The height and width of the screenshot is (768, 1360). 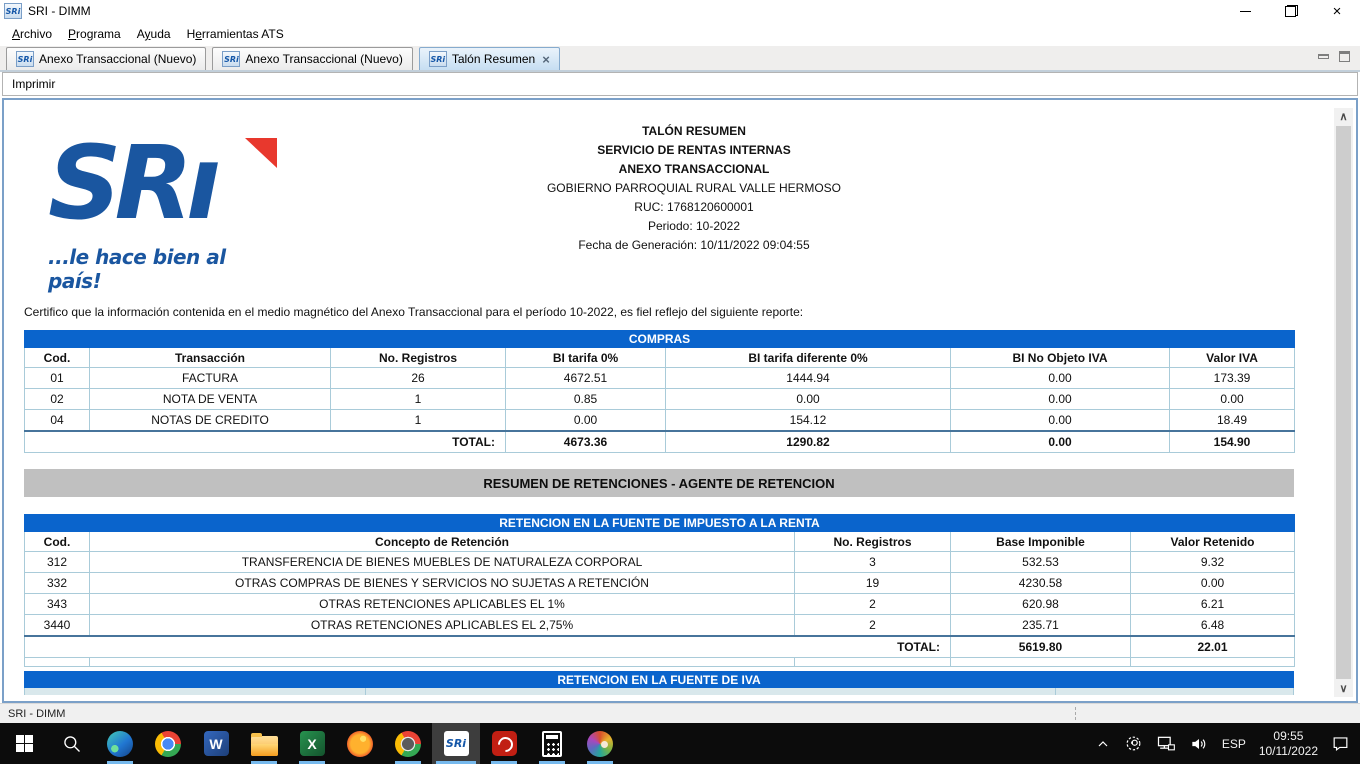 I want to click on column-header: Transacción, so click(x=210, y=357).